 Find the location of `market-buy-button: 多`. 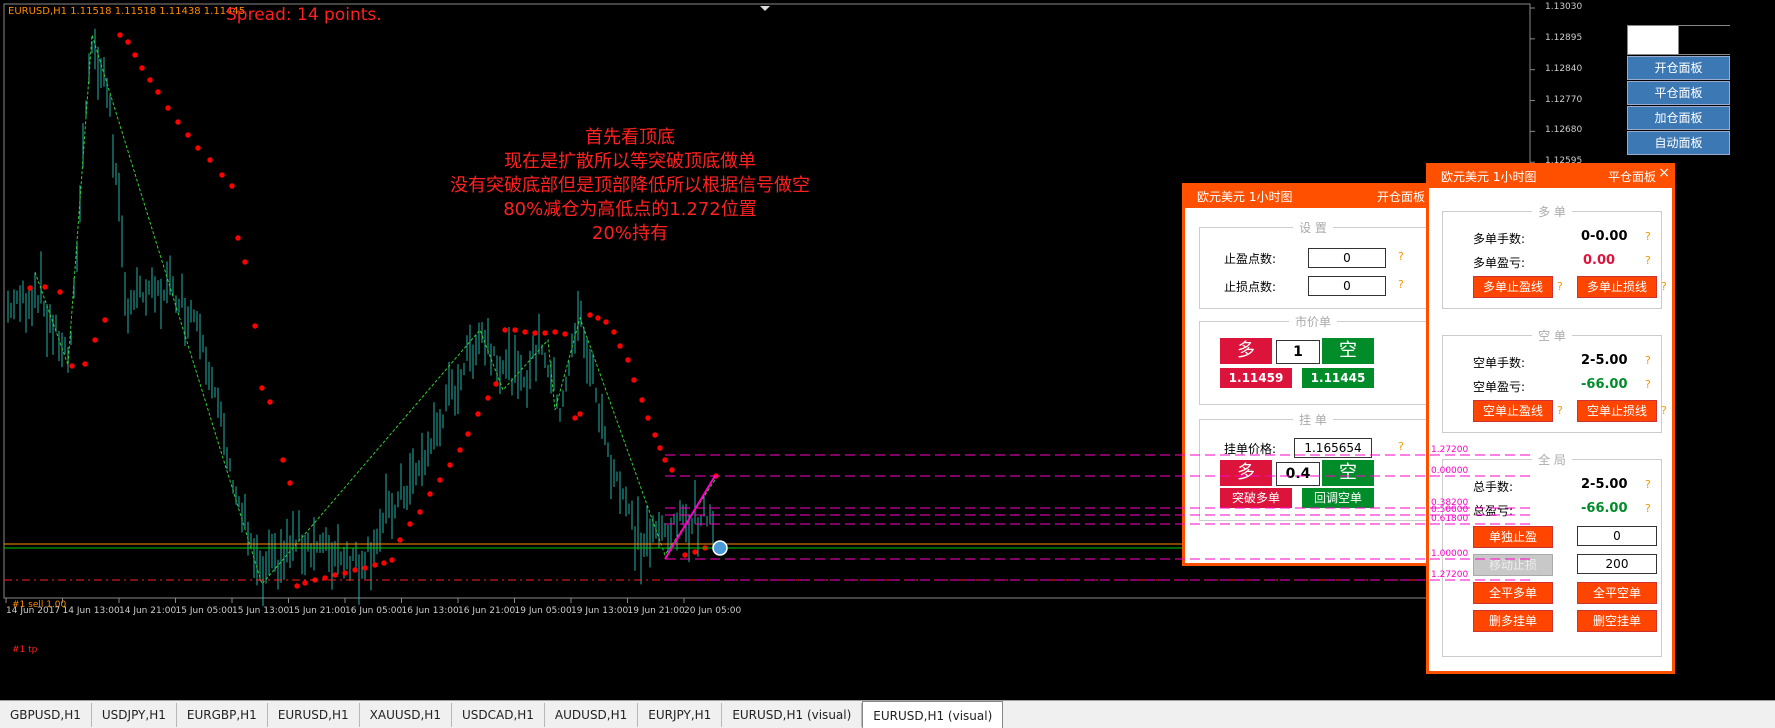

market-buy-button: 多 is located at coordinates (1246, 351).